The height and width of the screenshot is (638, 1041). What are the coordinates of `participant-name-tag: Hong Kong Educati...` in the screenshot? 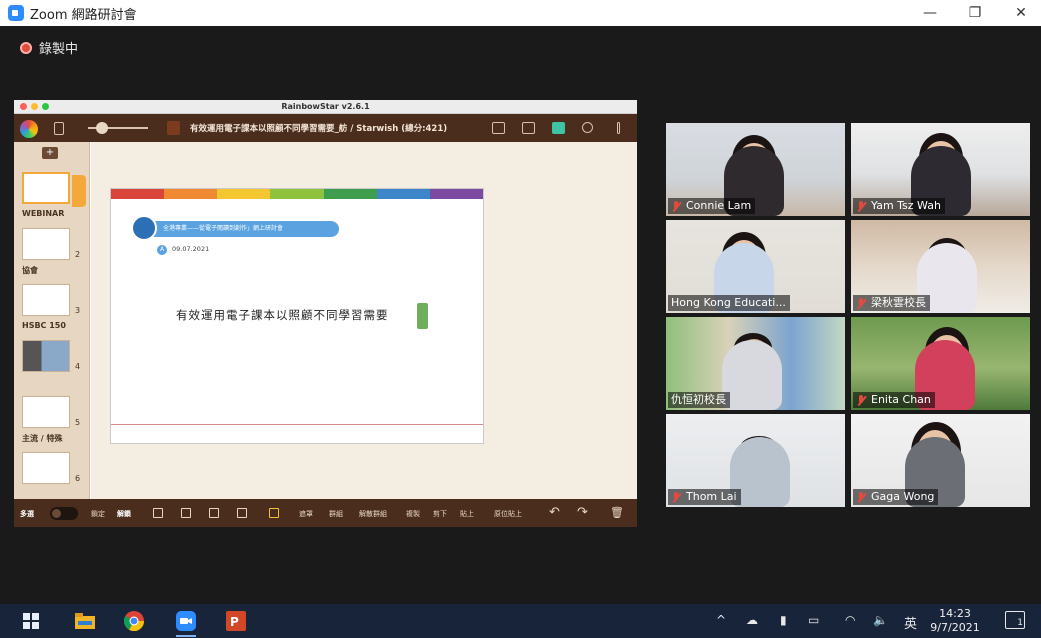 It's located at (729, 303).